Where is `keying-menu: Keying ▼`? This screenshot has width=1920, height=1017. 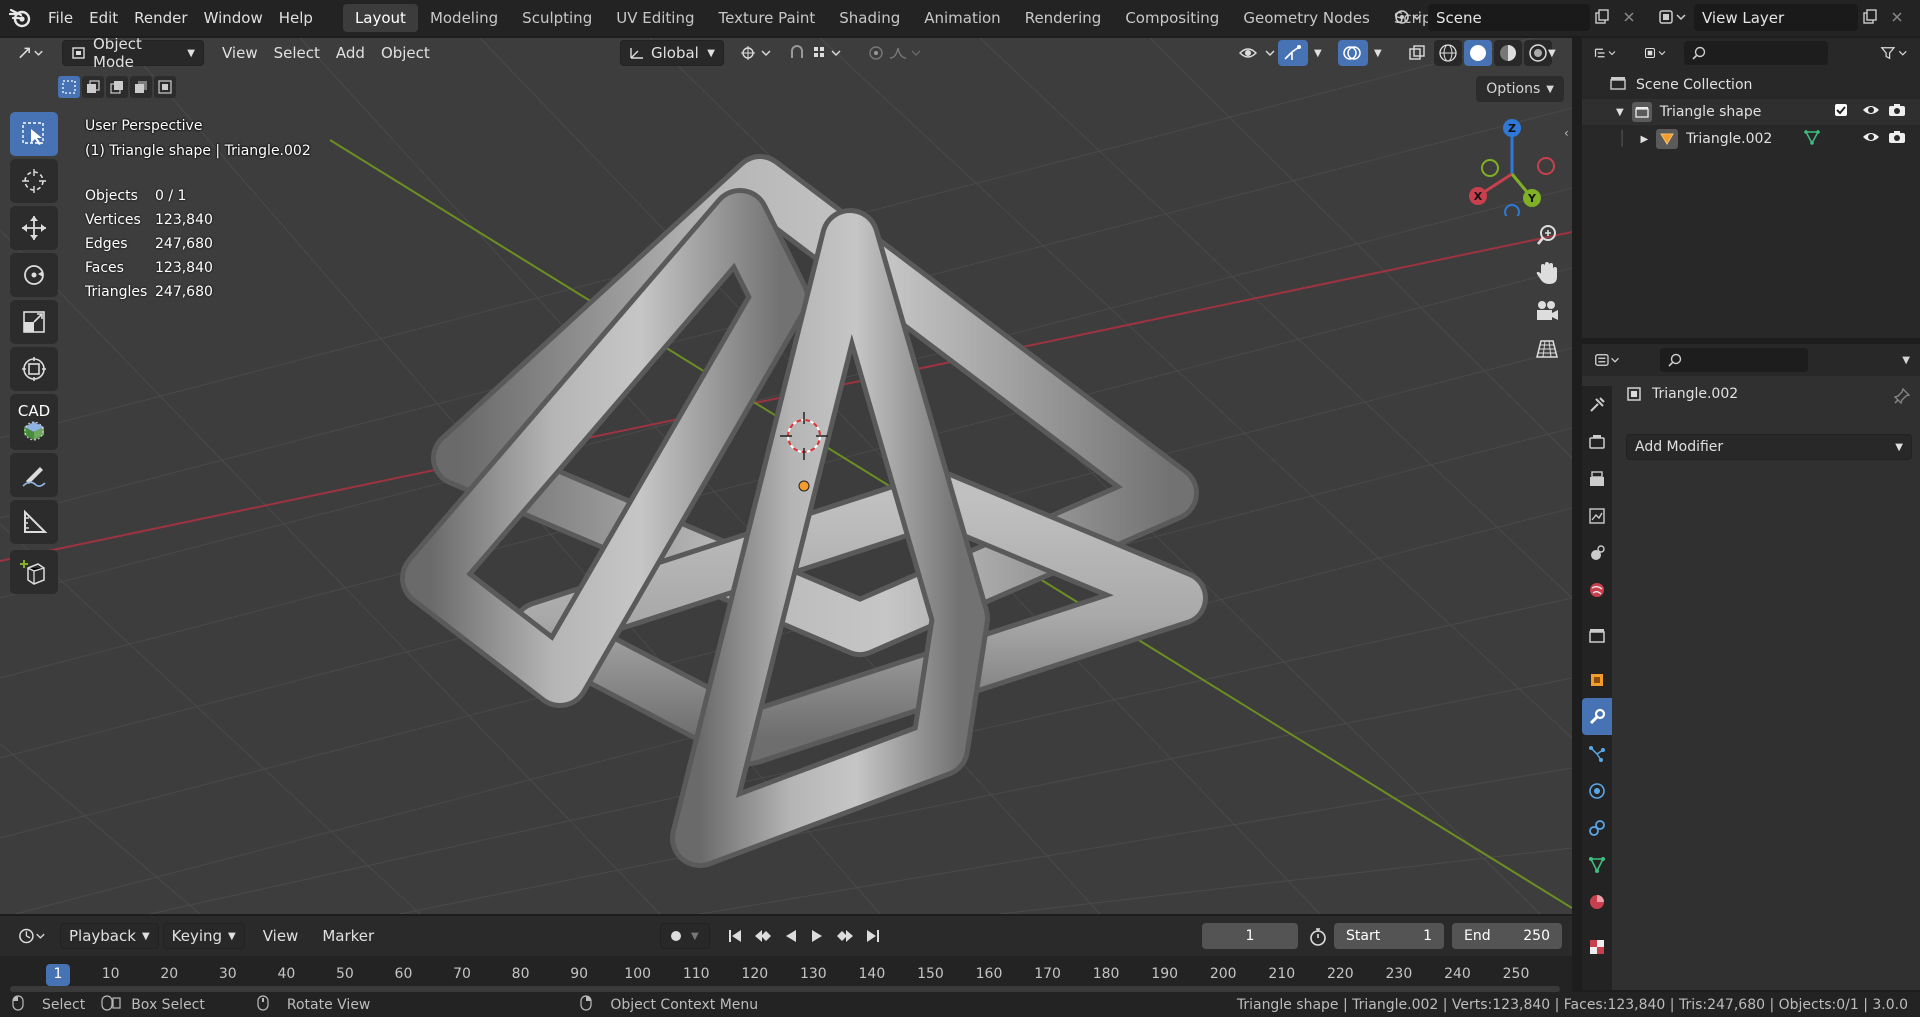 keying-menu: Keying ▼ is located at coordinates (203, 936).